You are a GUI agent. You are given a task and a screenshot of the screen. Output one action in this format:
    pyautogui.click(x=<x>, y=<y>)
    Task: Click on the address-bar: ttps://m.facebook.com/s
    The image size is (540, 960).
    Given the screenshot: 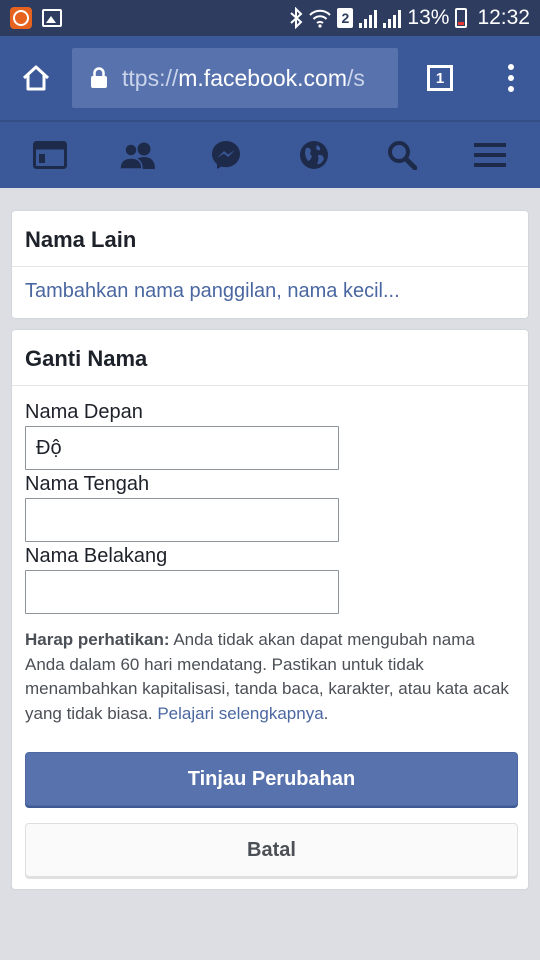 What is the action you would take?
    pyautogui.click(x=235, y=78)
    